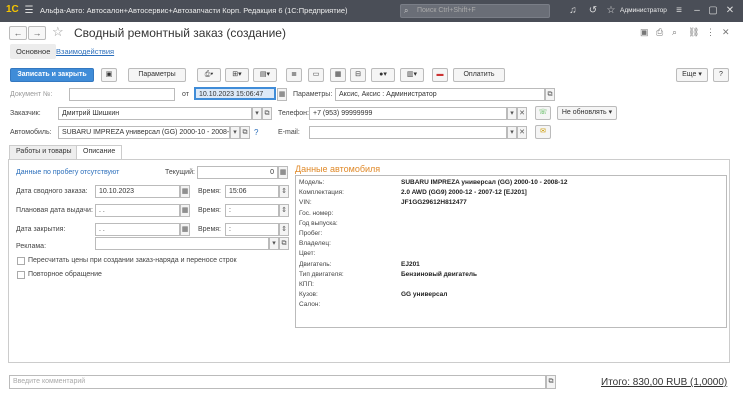 The width and height of the screenshot is (743, 400). Describe the element at coordinates (512, 132) in the screenshot. I see `email-dropdown-icon: ▾` at that location.